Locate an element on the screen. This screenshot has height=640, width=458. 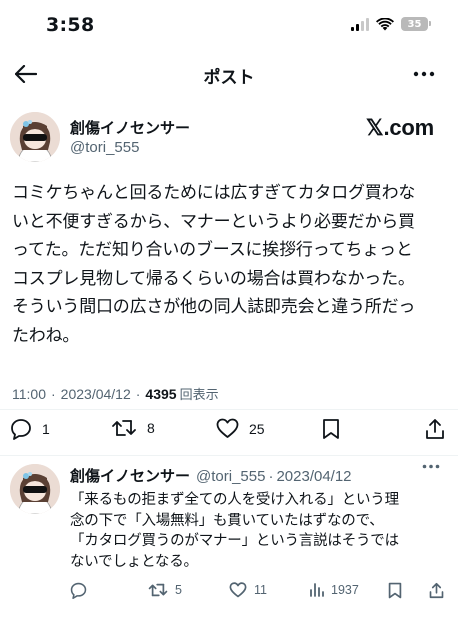
reply-line: ないでしょとなる。 is located at coordinates (134, 561).